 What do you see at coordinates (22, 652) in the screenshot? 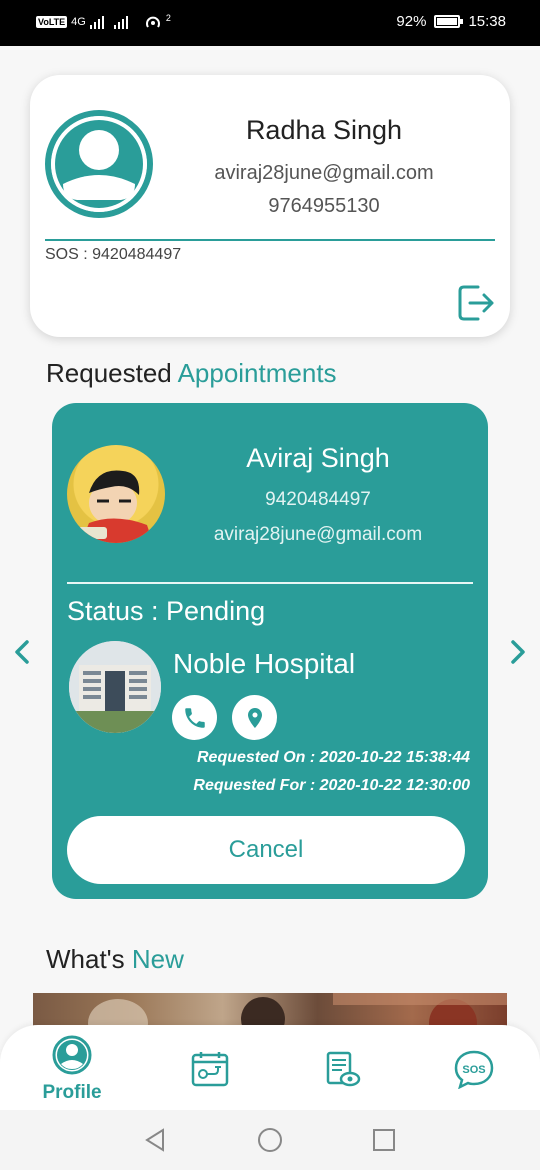
I see `chevron-left-icon` at bounding box center [22, 652].